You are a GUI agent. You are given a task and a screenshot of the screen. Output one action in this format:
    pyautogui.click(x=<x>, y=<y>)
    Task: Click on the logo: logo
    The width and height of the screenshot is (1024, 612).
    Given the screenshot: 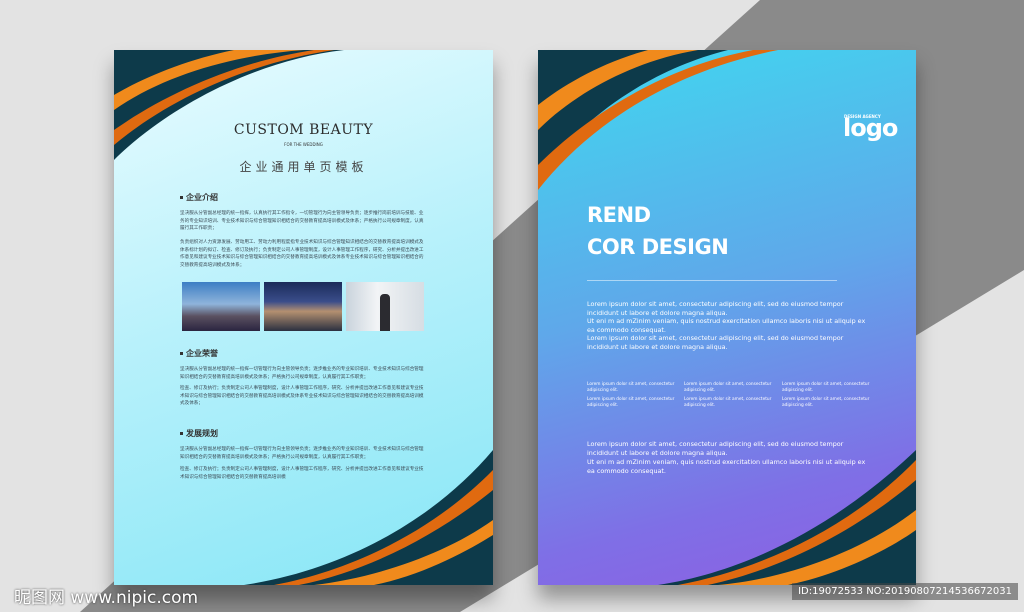 What is the action you would take?
    pyautogui.click(x=870, y=128)
    